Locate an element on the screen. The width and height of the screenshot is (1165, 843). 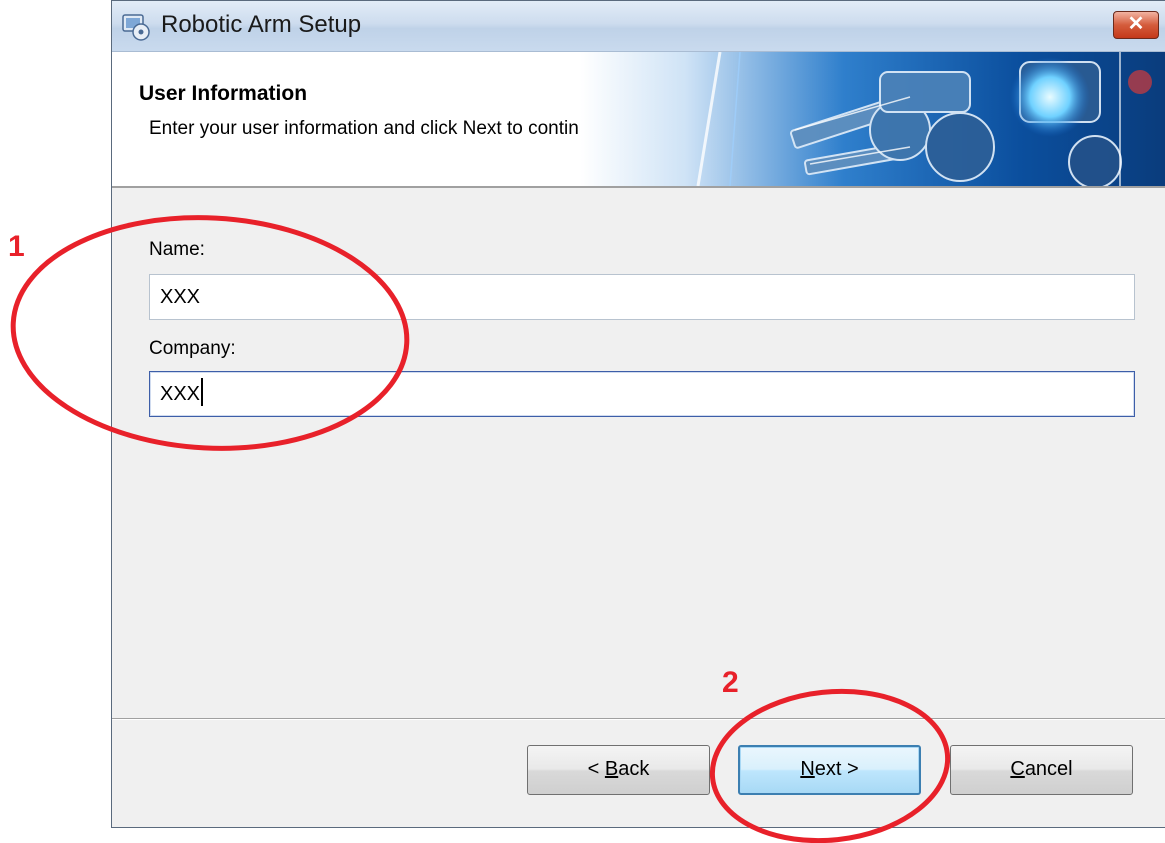
annotation-label-2: 2 is located at coordinates (730, 682).